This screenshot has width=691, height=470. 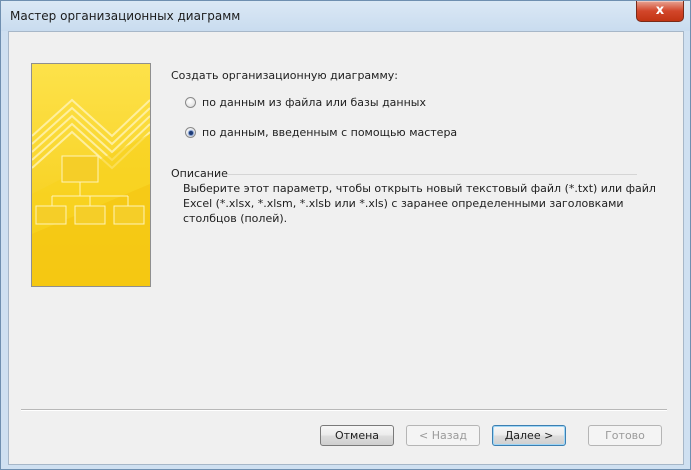 I want to click on radio-button-selected, so click(x=190, y=132).